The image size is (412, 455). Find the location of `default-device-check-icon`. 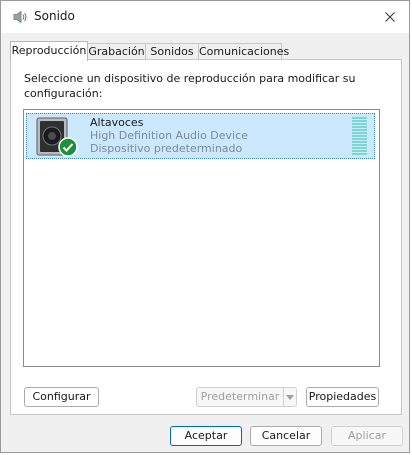

default-device-check-icon is located at coordinates (68, 147).